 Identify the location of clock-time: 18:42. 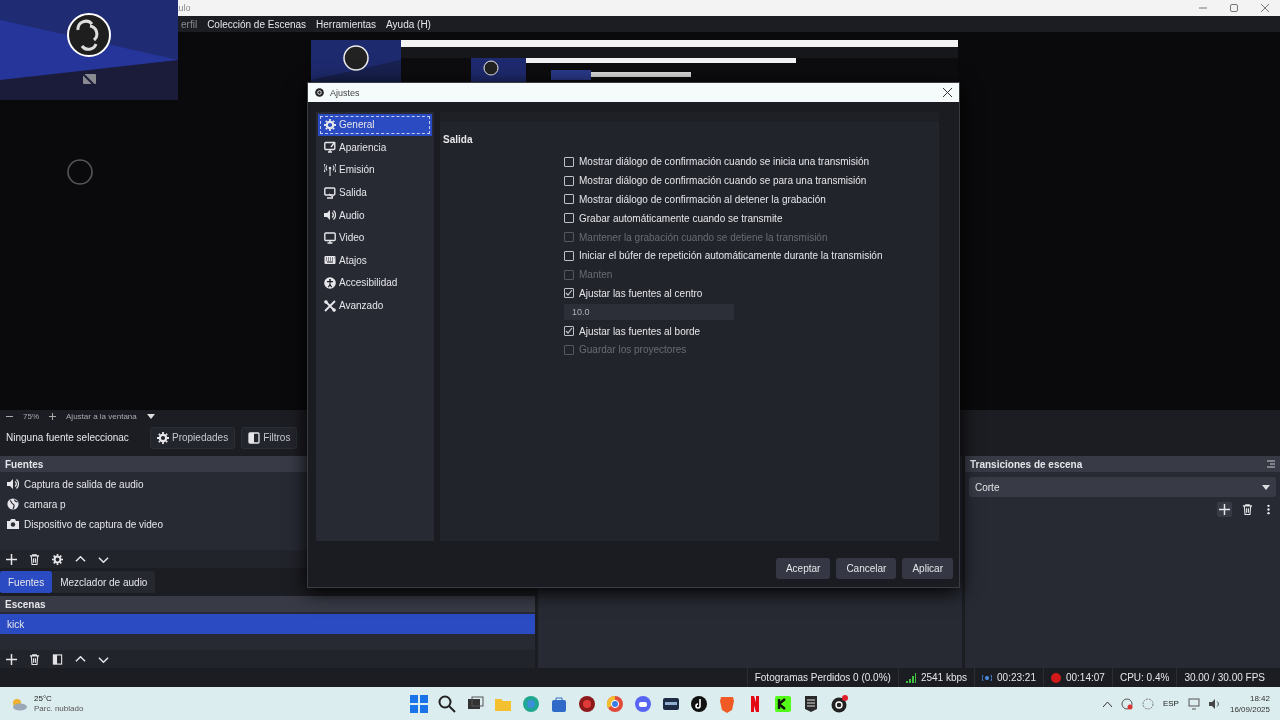
(1259, 698).